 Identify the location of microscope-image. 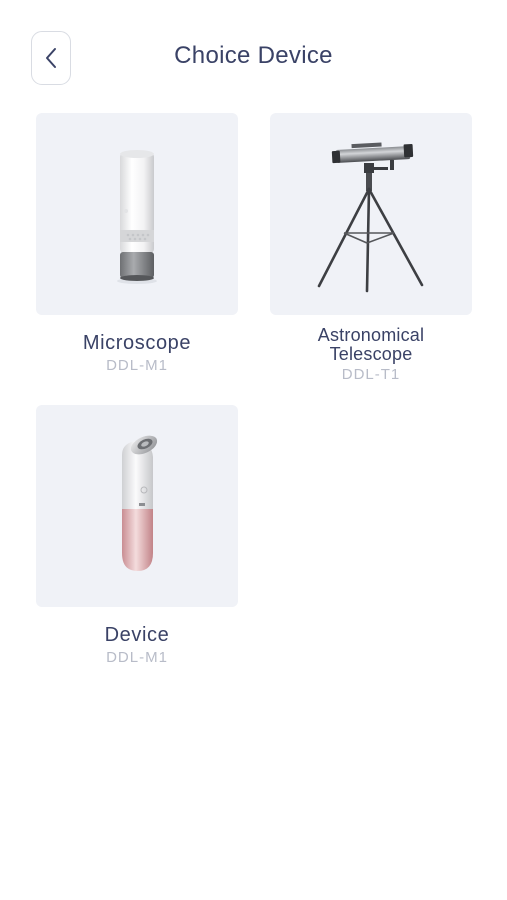
(137, 214).